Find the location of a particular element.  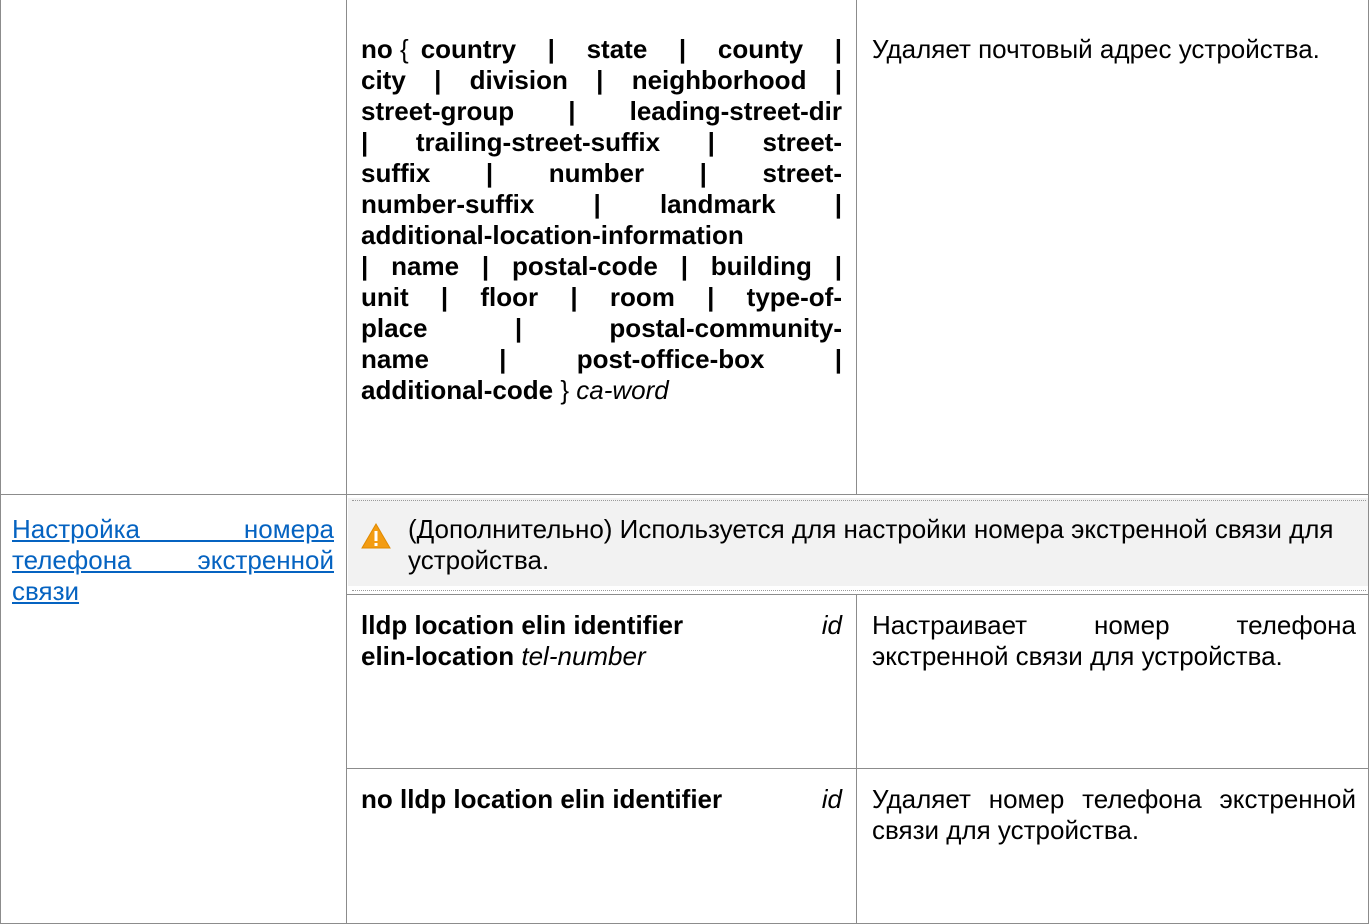

column-divider-2-bottom is located at coordinates (856, 759).